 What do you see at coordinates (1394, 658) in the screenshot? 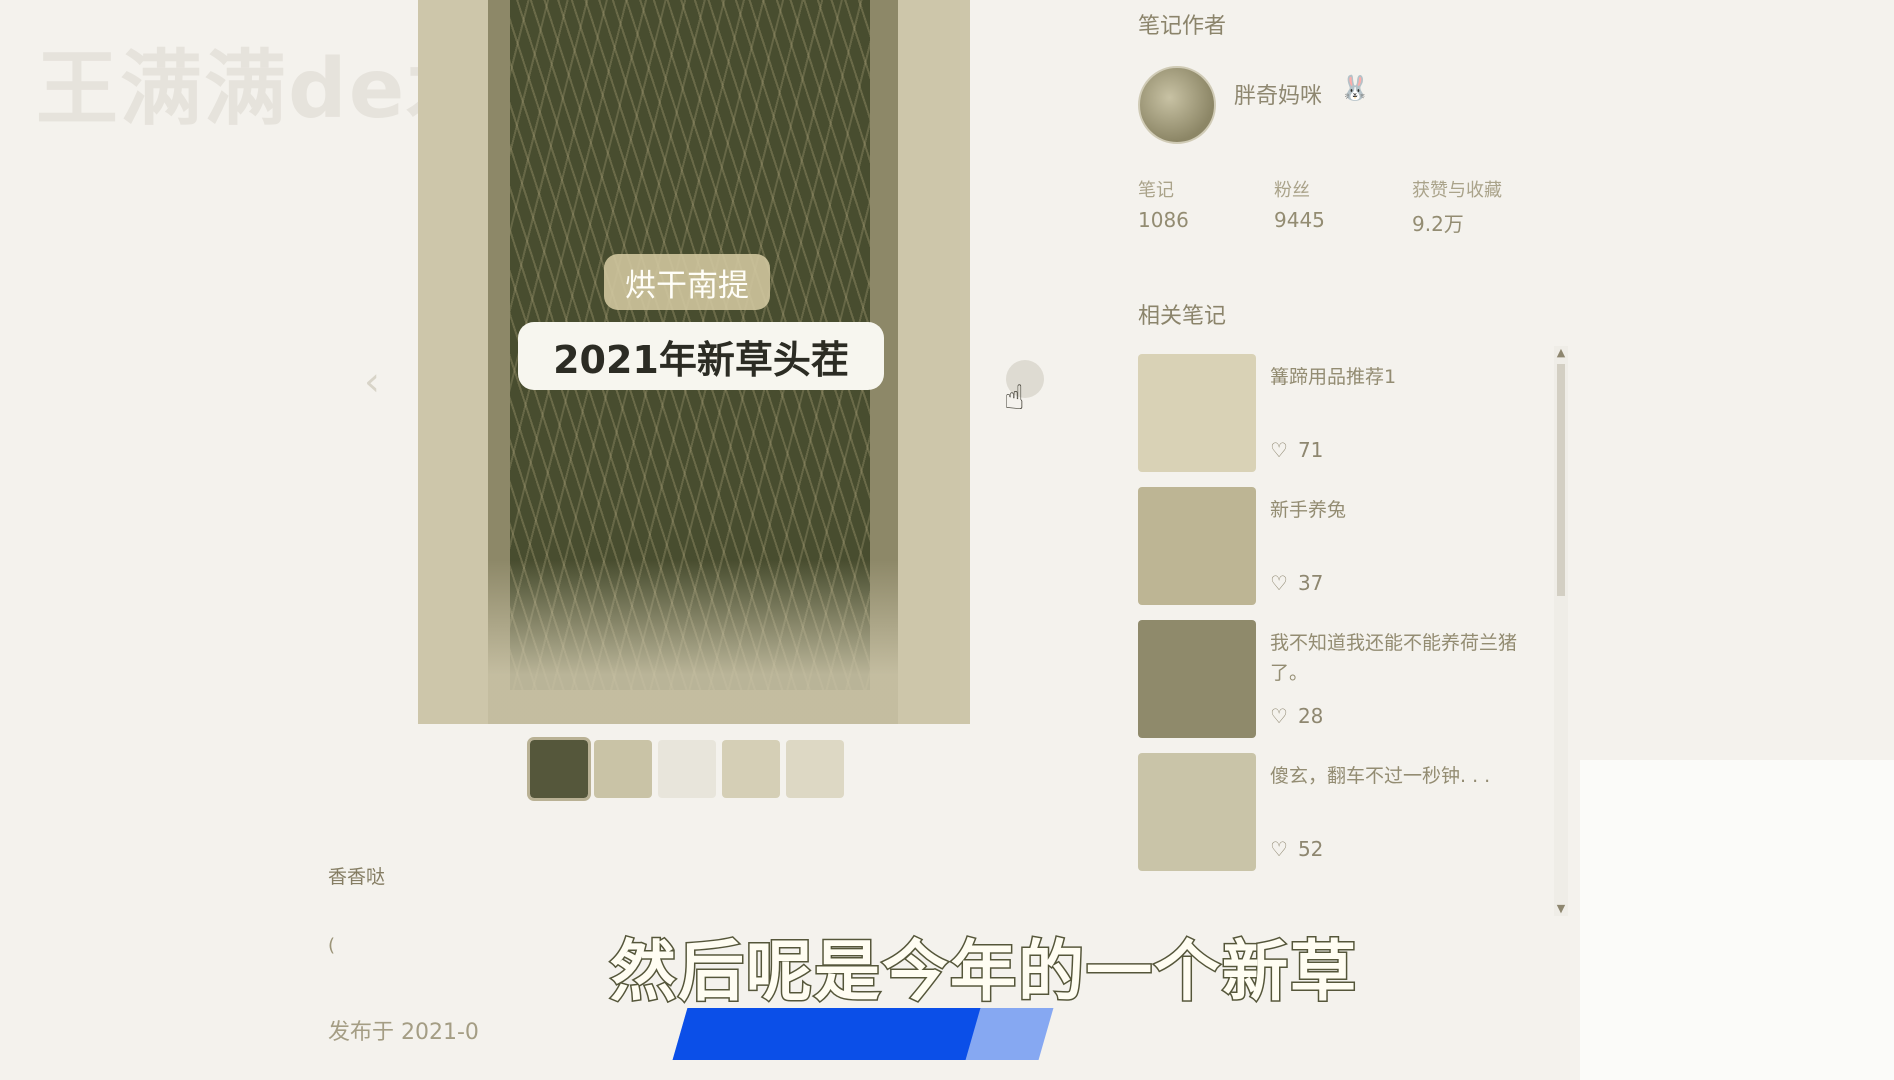
I see `related-note-title: 我不知道我还能不能养荷兰猪了。` at bounding box center [1394, 658].